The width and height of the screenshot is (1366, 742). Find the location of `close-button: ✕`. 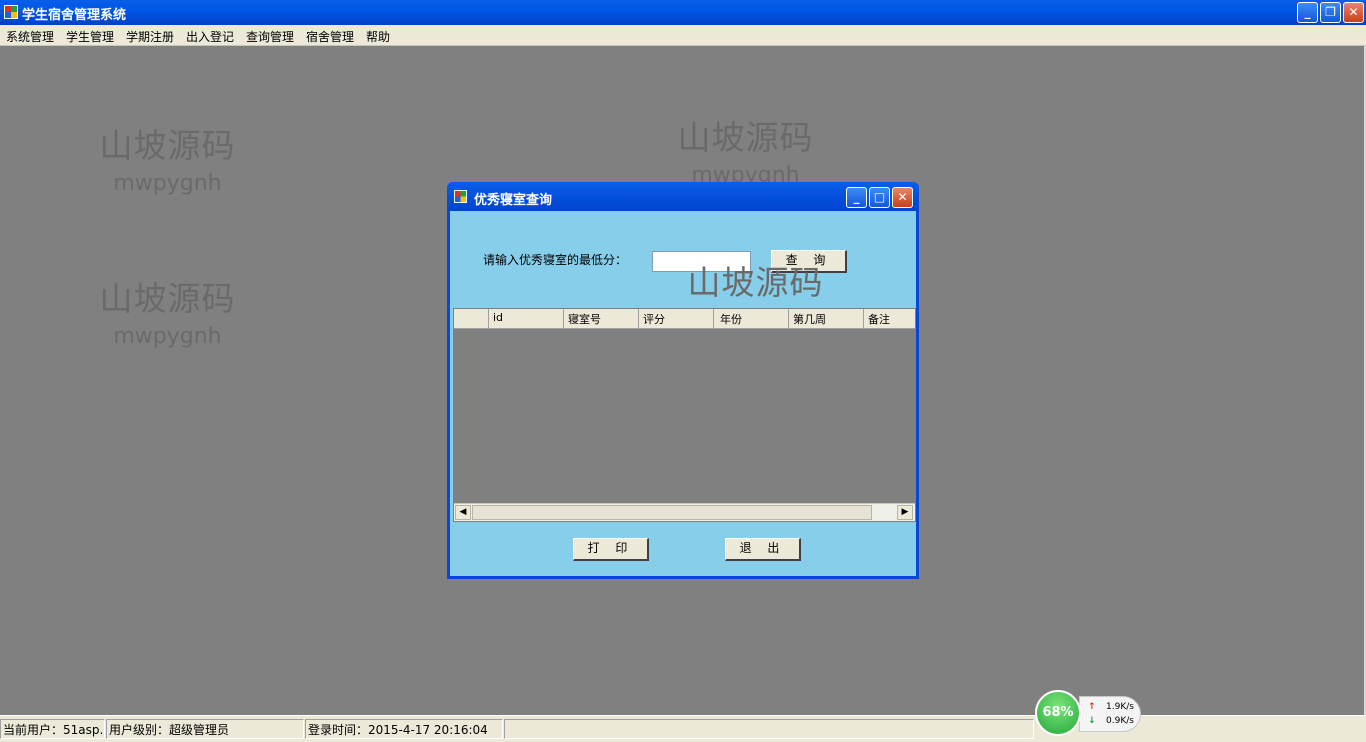

close-button: ✕ is located at coordinates (1353, 12).